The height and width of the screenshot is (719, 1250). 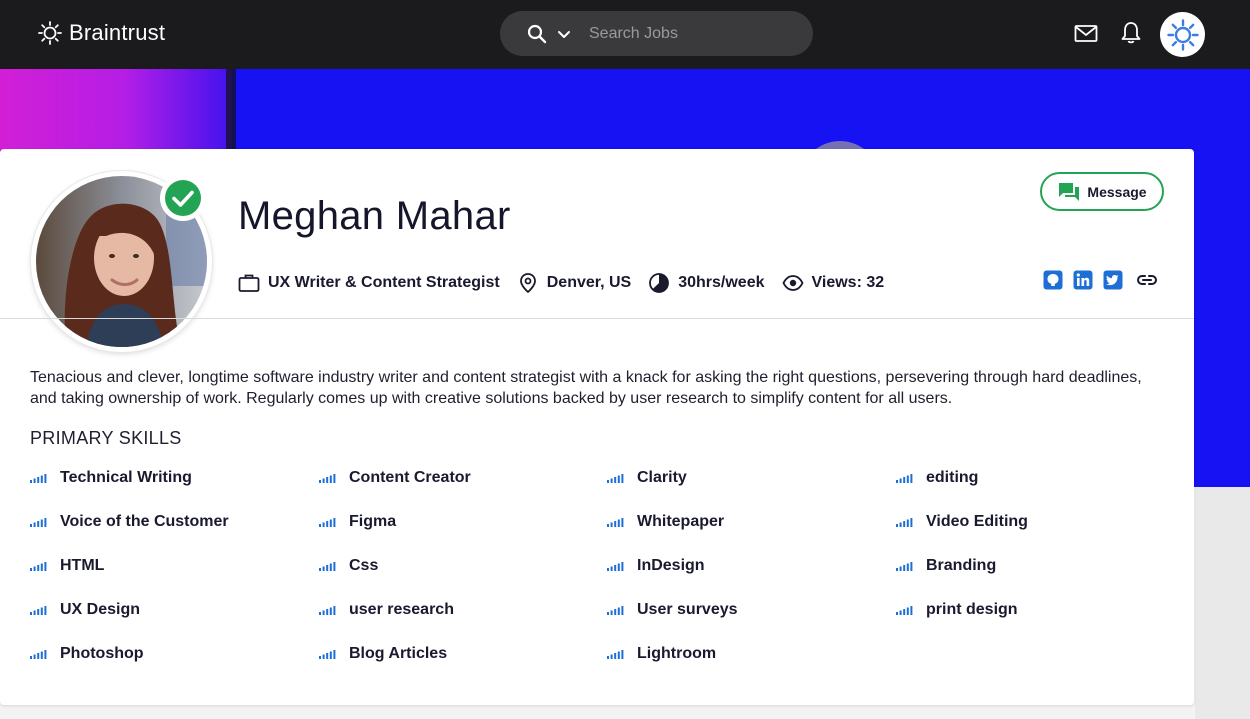 I want to click on chat-icon, so click(x=1069, y=191).